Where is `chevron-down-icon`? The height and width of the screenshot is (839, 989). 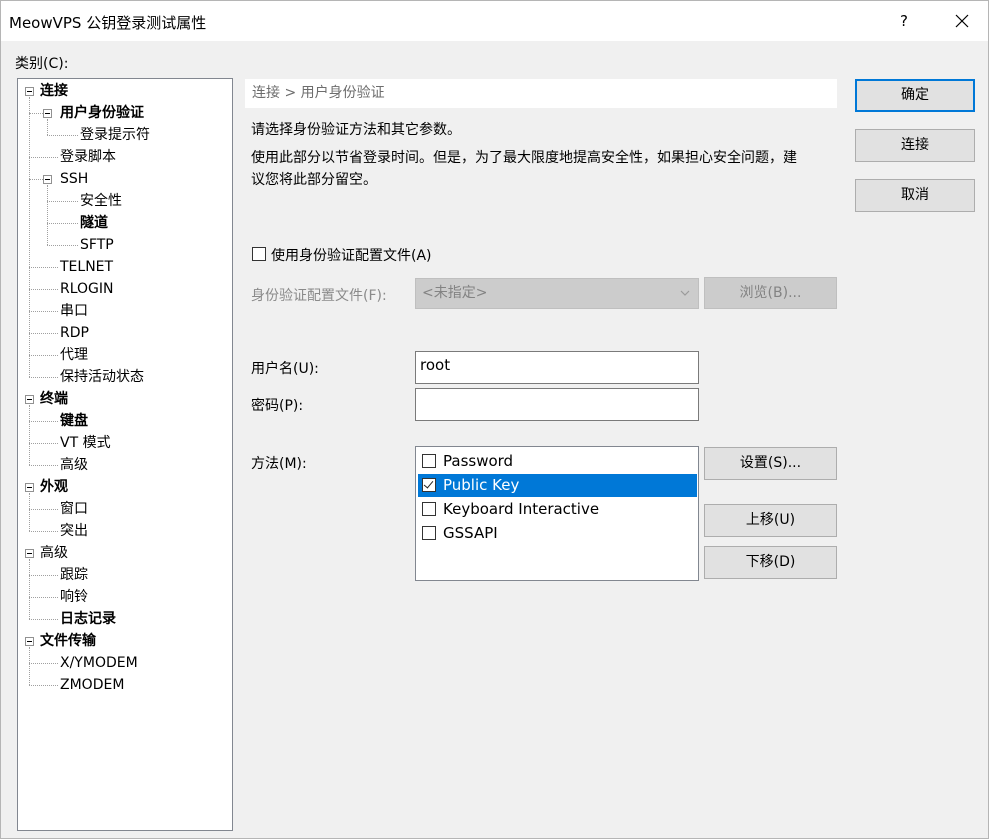 chevron-down-icon is located at coordinates (685, 293).